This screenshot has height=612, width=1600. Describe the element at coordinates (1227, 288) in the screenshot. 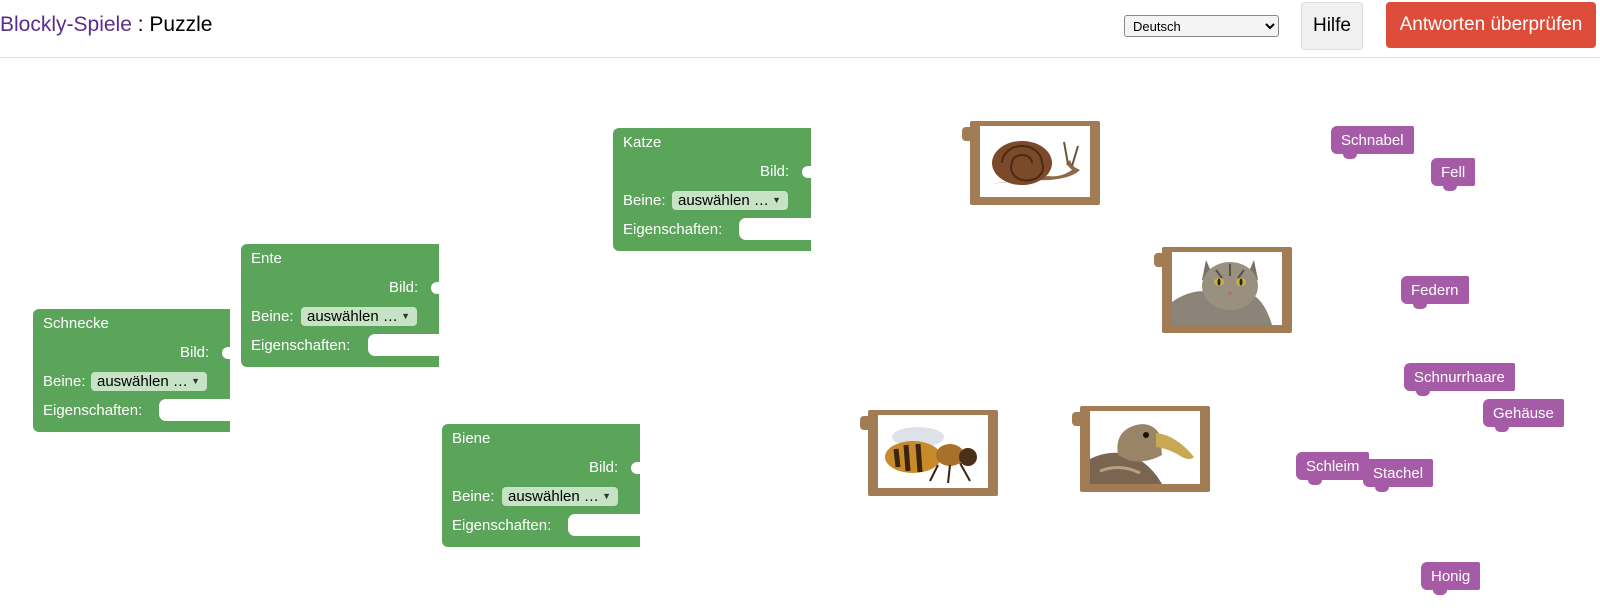

I see `cat-image` at that location.